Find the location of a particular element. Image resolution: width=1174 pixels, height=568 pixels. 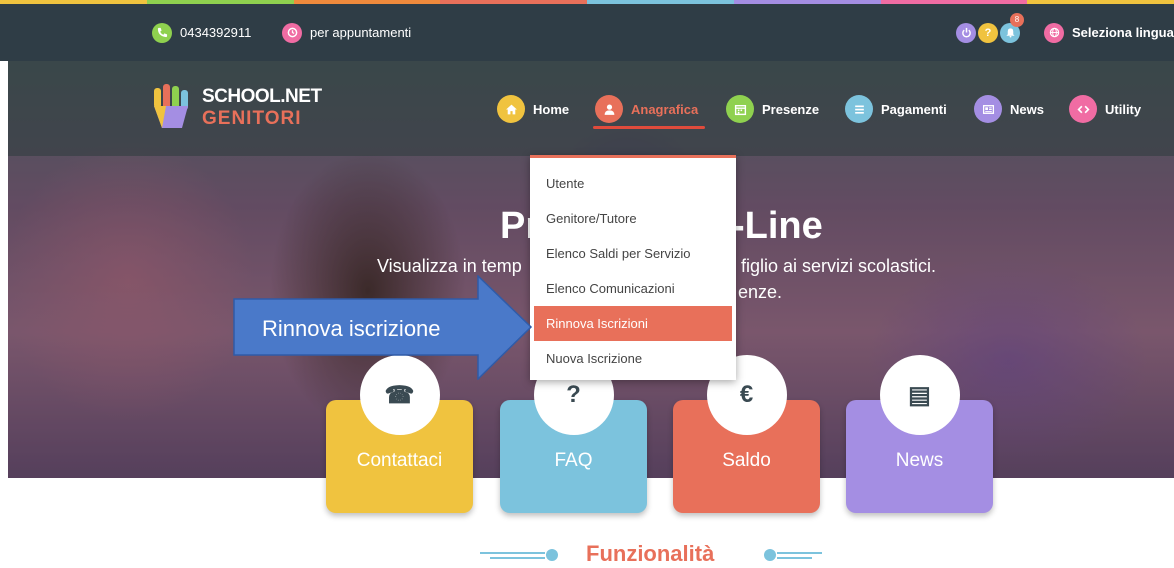

hero-subtitle-line2: enze. is located at coordinates (760, 292).